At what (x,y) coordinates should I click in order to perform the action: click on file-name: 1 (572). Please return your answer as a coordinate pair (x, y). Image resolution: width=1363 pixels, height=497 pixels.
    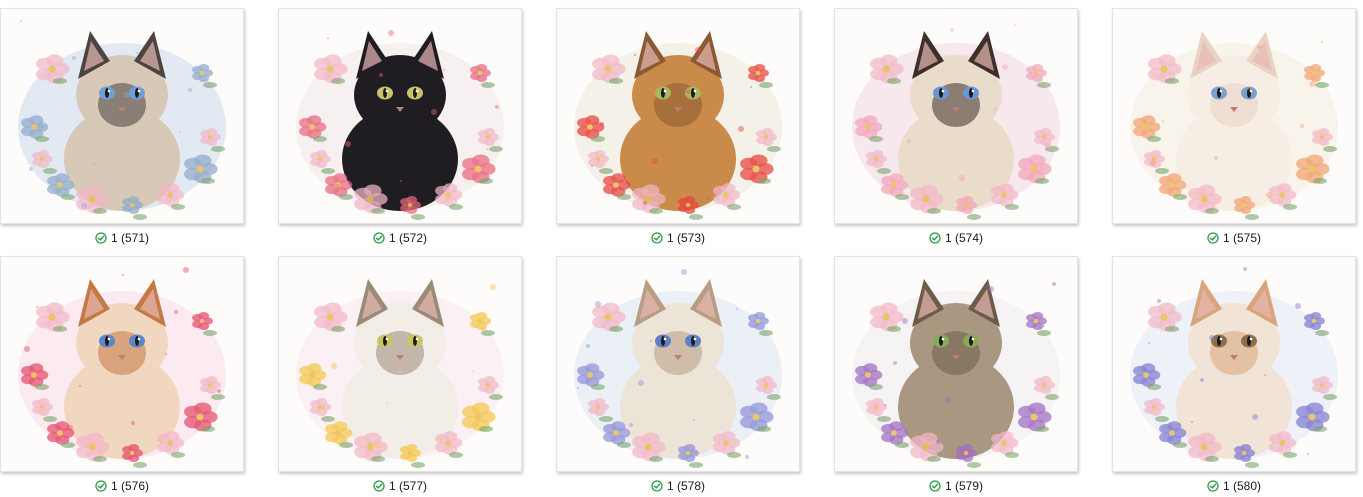
    Looking at the image, I should click on (408, 238).